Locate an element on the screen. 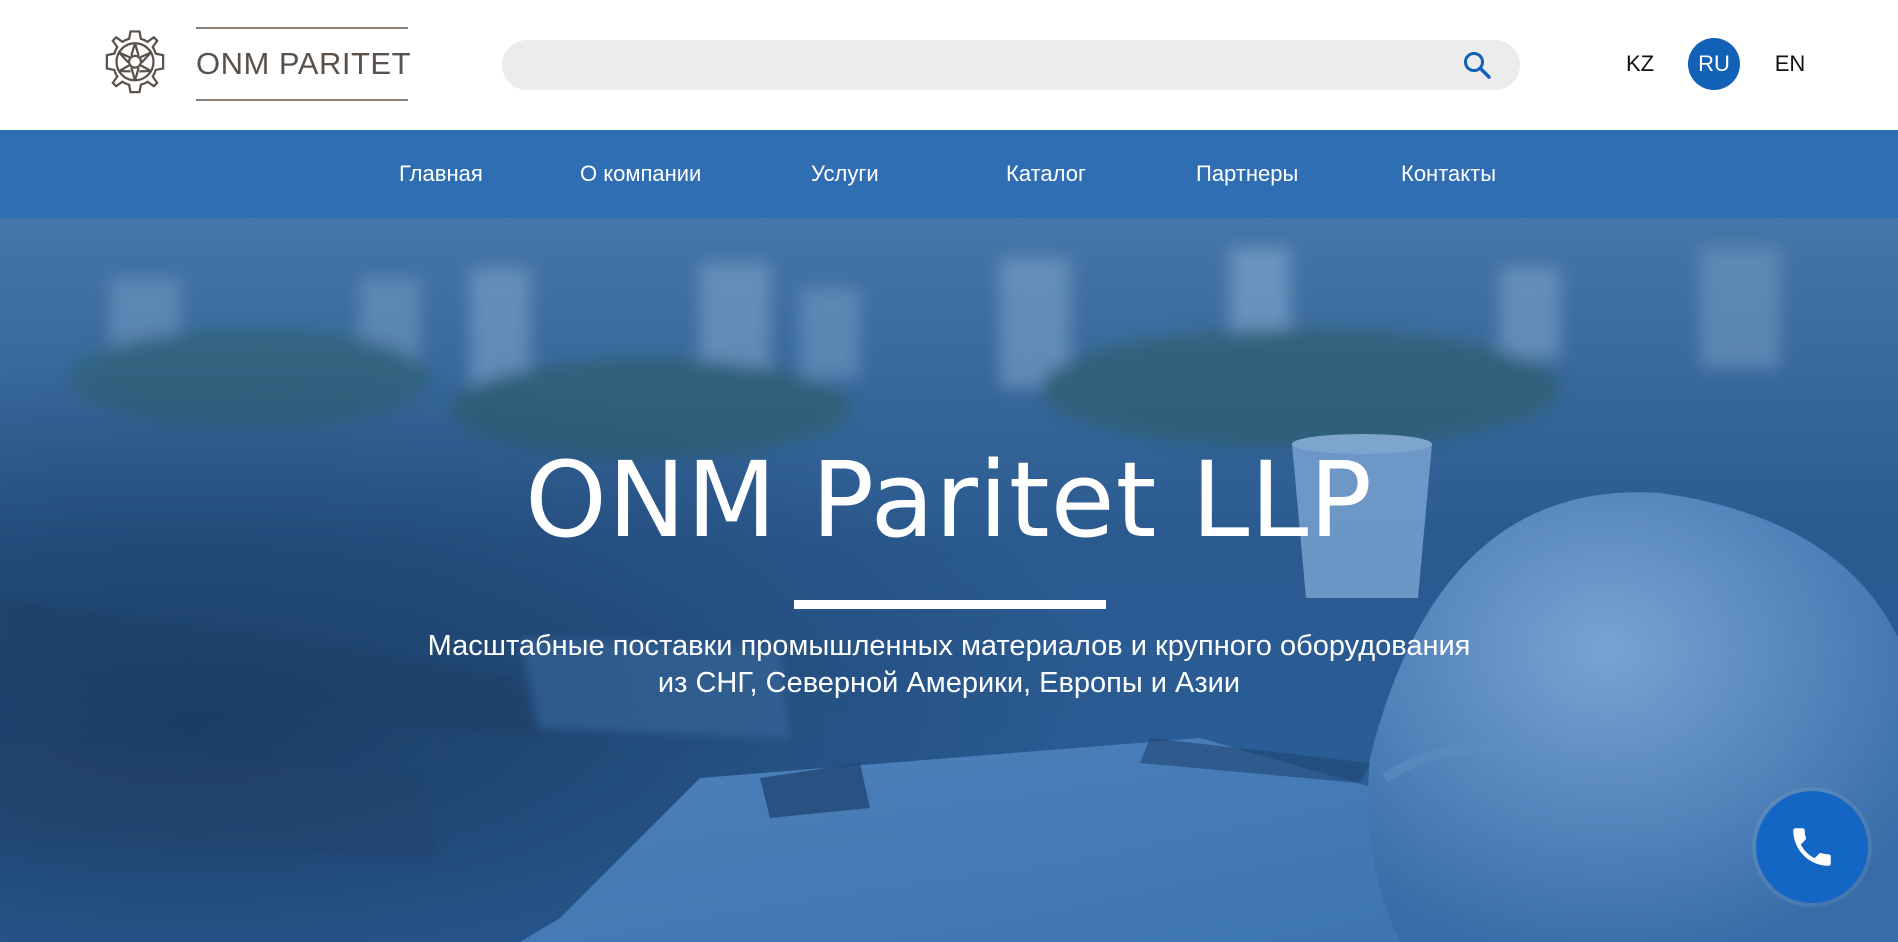  search-input is located at coordinates (972, 65).